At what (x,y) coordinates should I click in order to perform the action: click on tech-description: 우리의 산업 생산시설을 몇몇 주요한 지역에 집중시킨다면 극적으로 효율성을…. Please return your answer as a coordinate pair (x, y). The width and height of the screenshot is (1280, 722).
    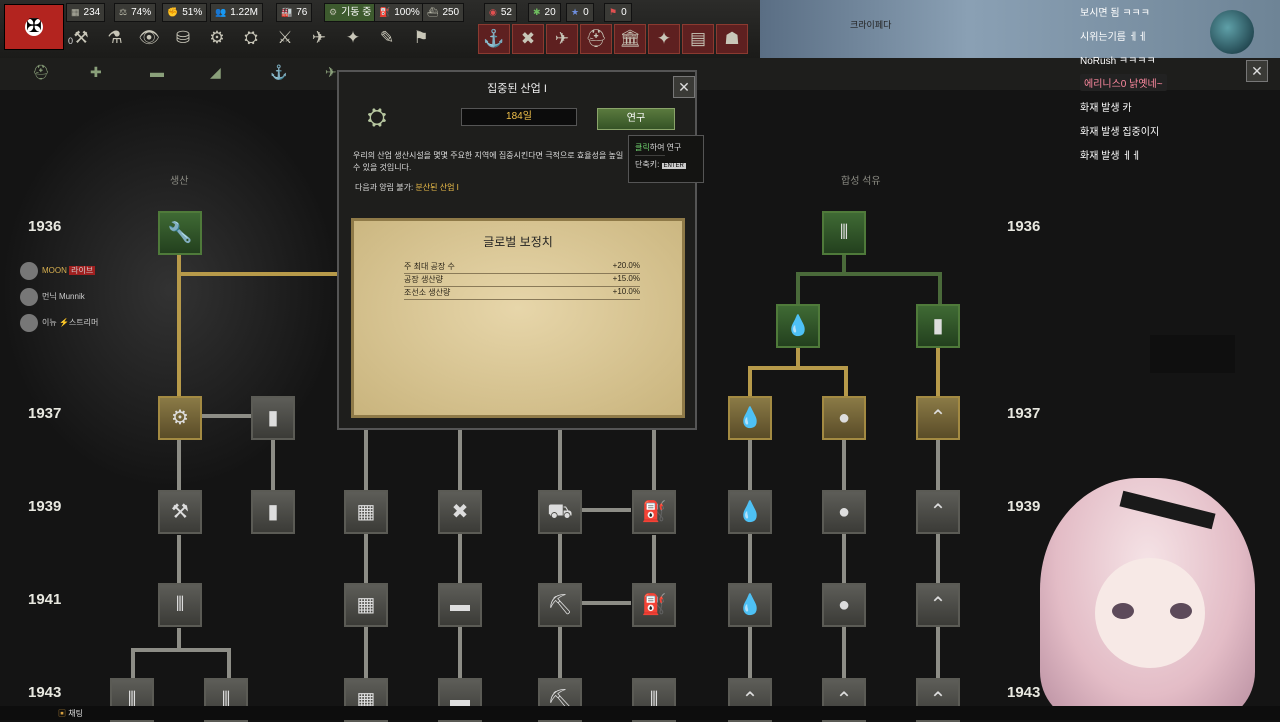
    Looking at the image, I should click on (488, 161).